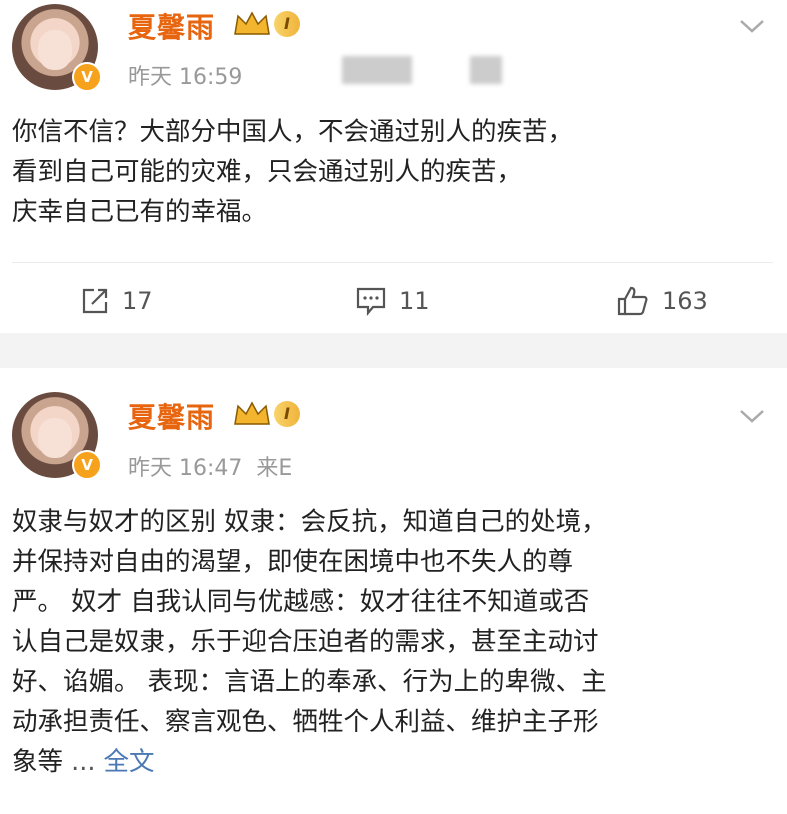 The height and width of the screenshot is (814, 787). Describe the element at coordinates (632, 301) in the screenshot. I see `like-icon` at that location.